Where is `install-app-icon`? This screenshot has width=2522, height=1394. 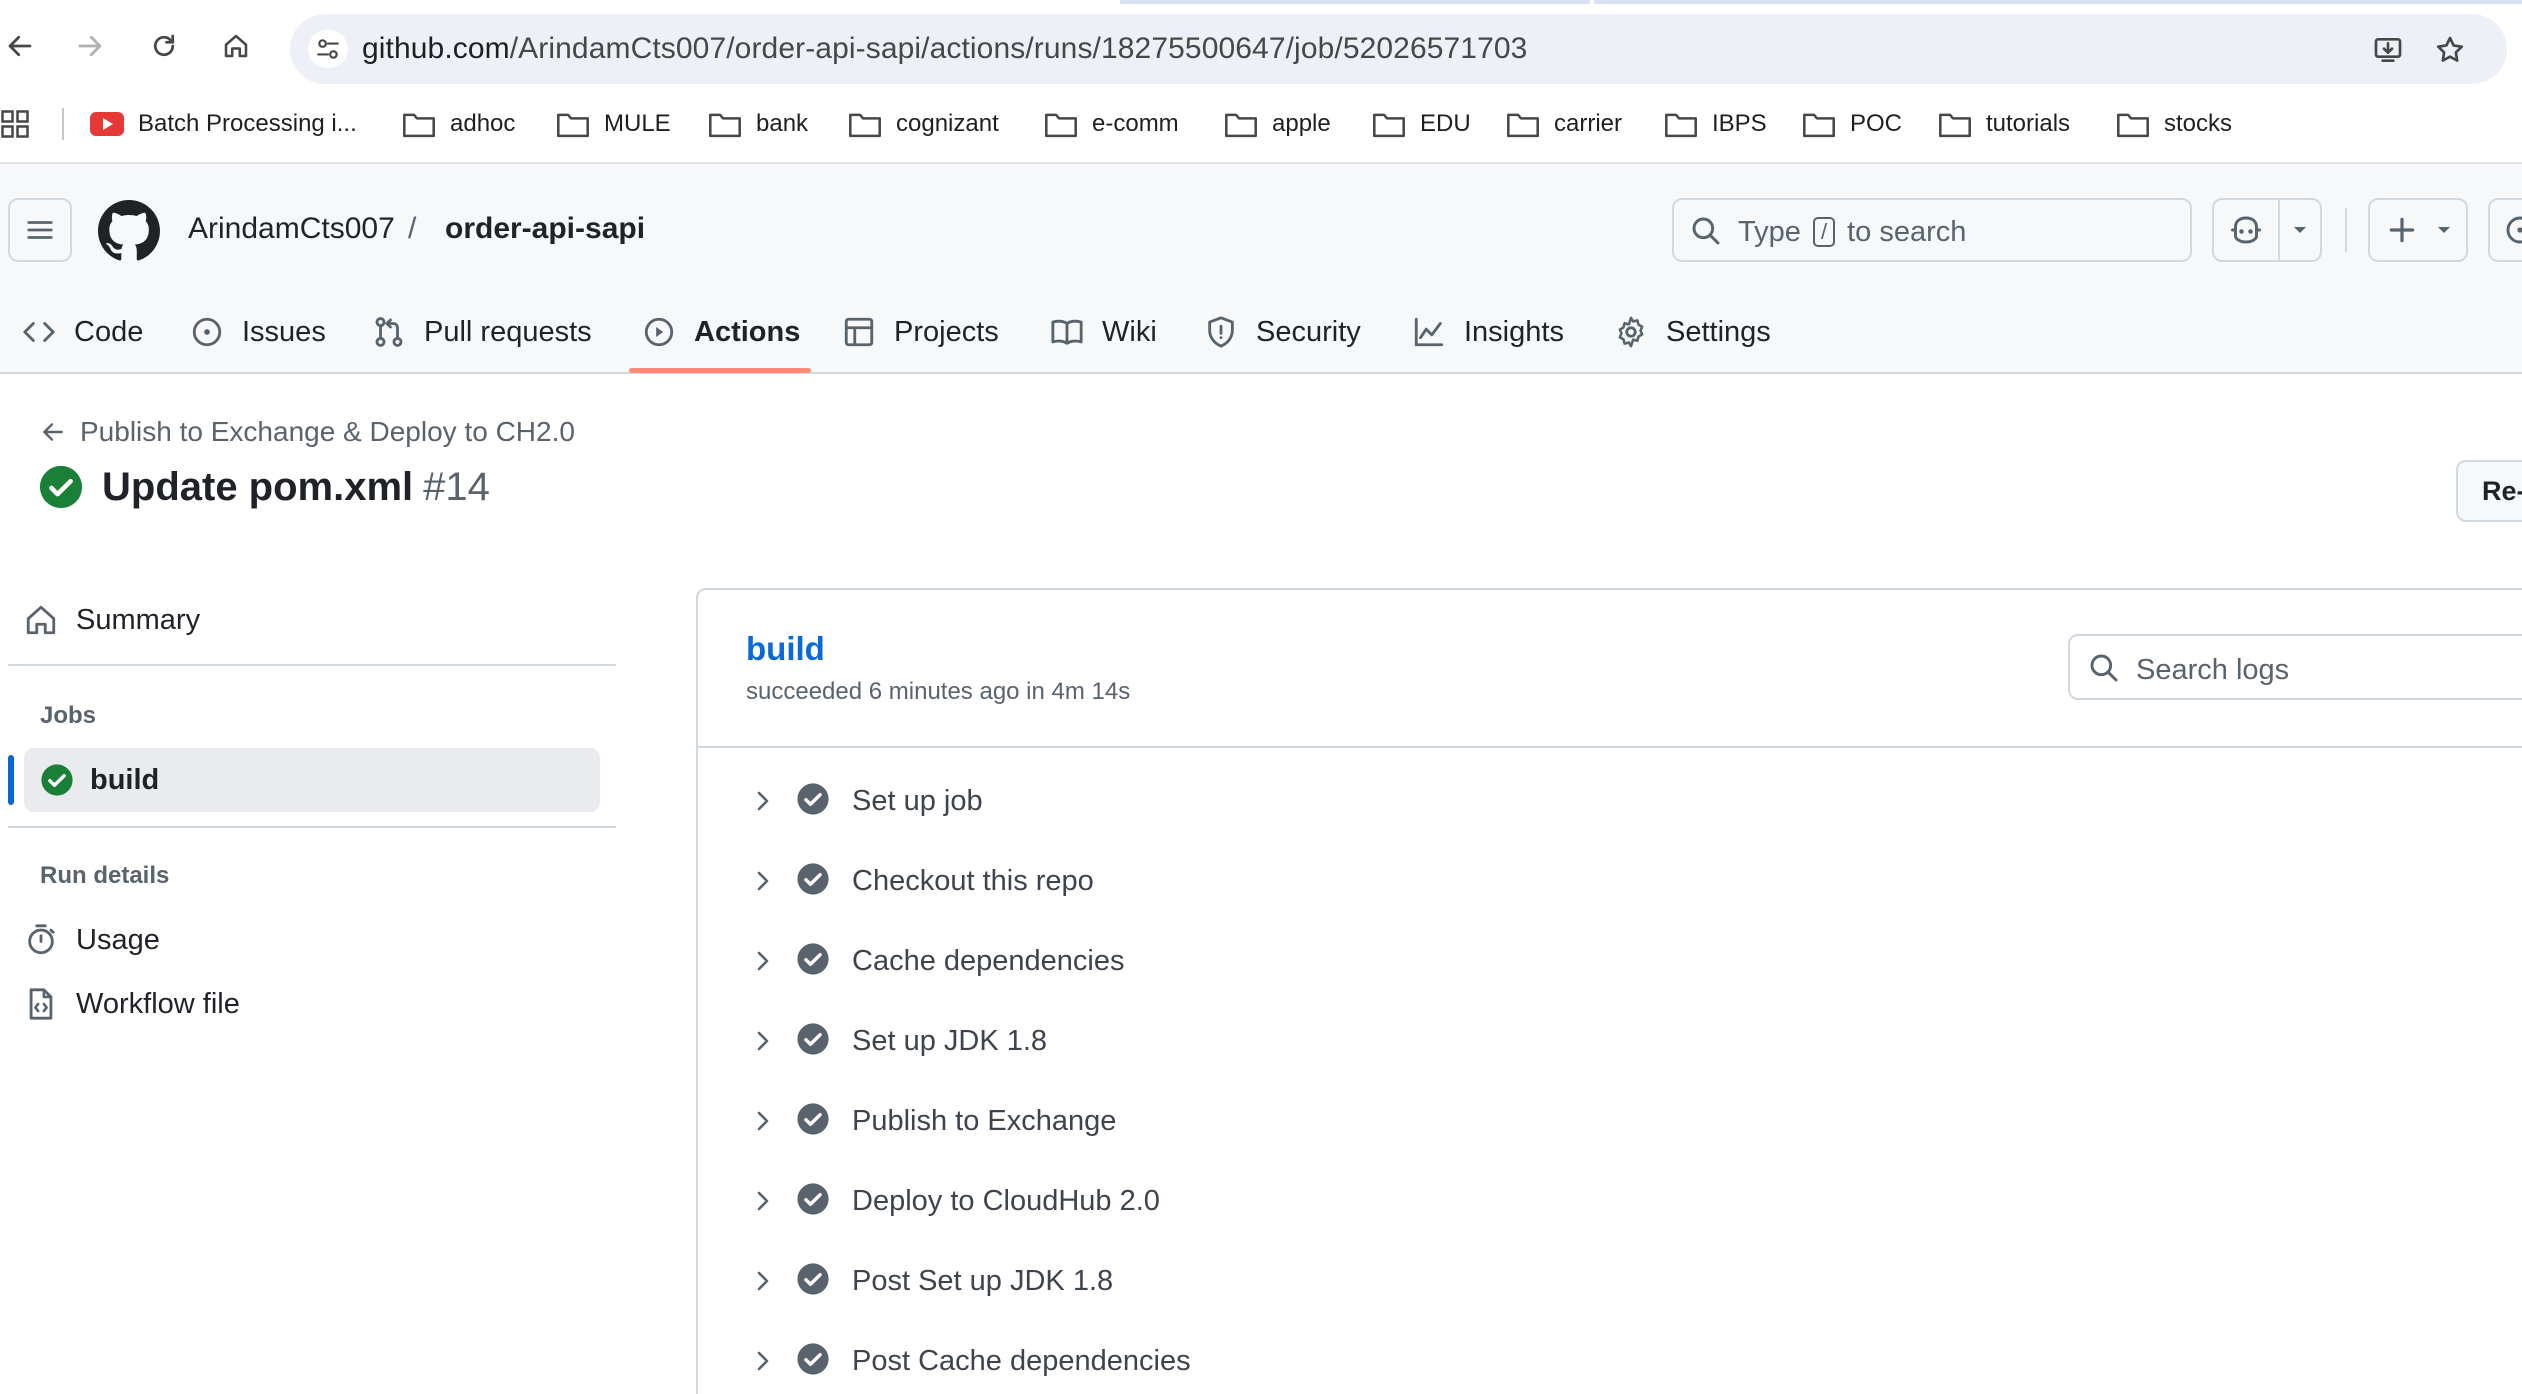 install-app-icon is located at coordinates (2388, 50).